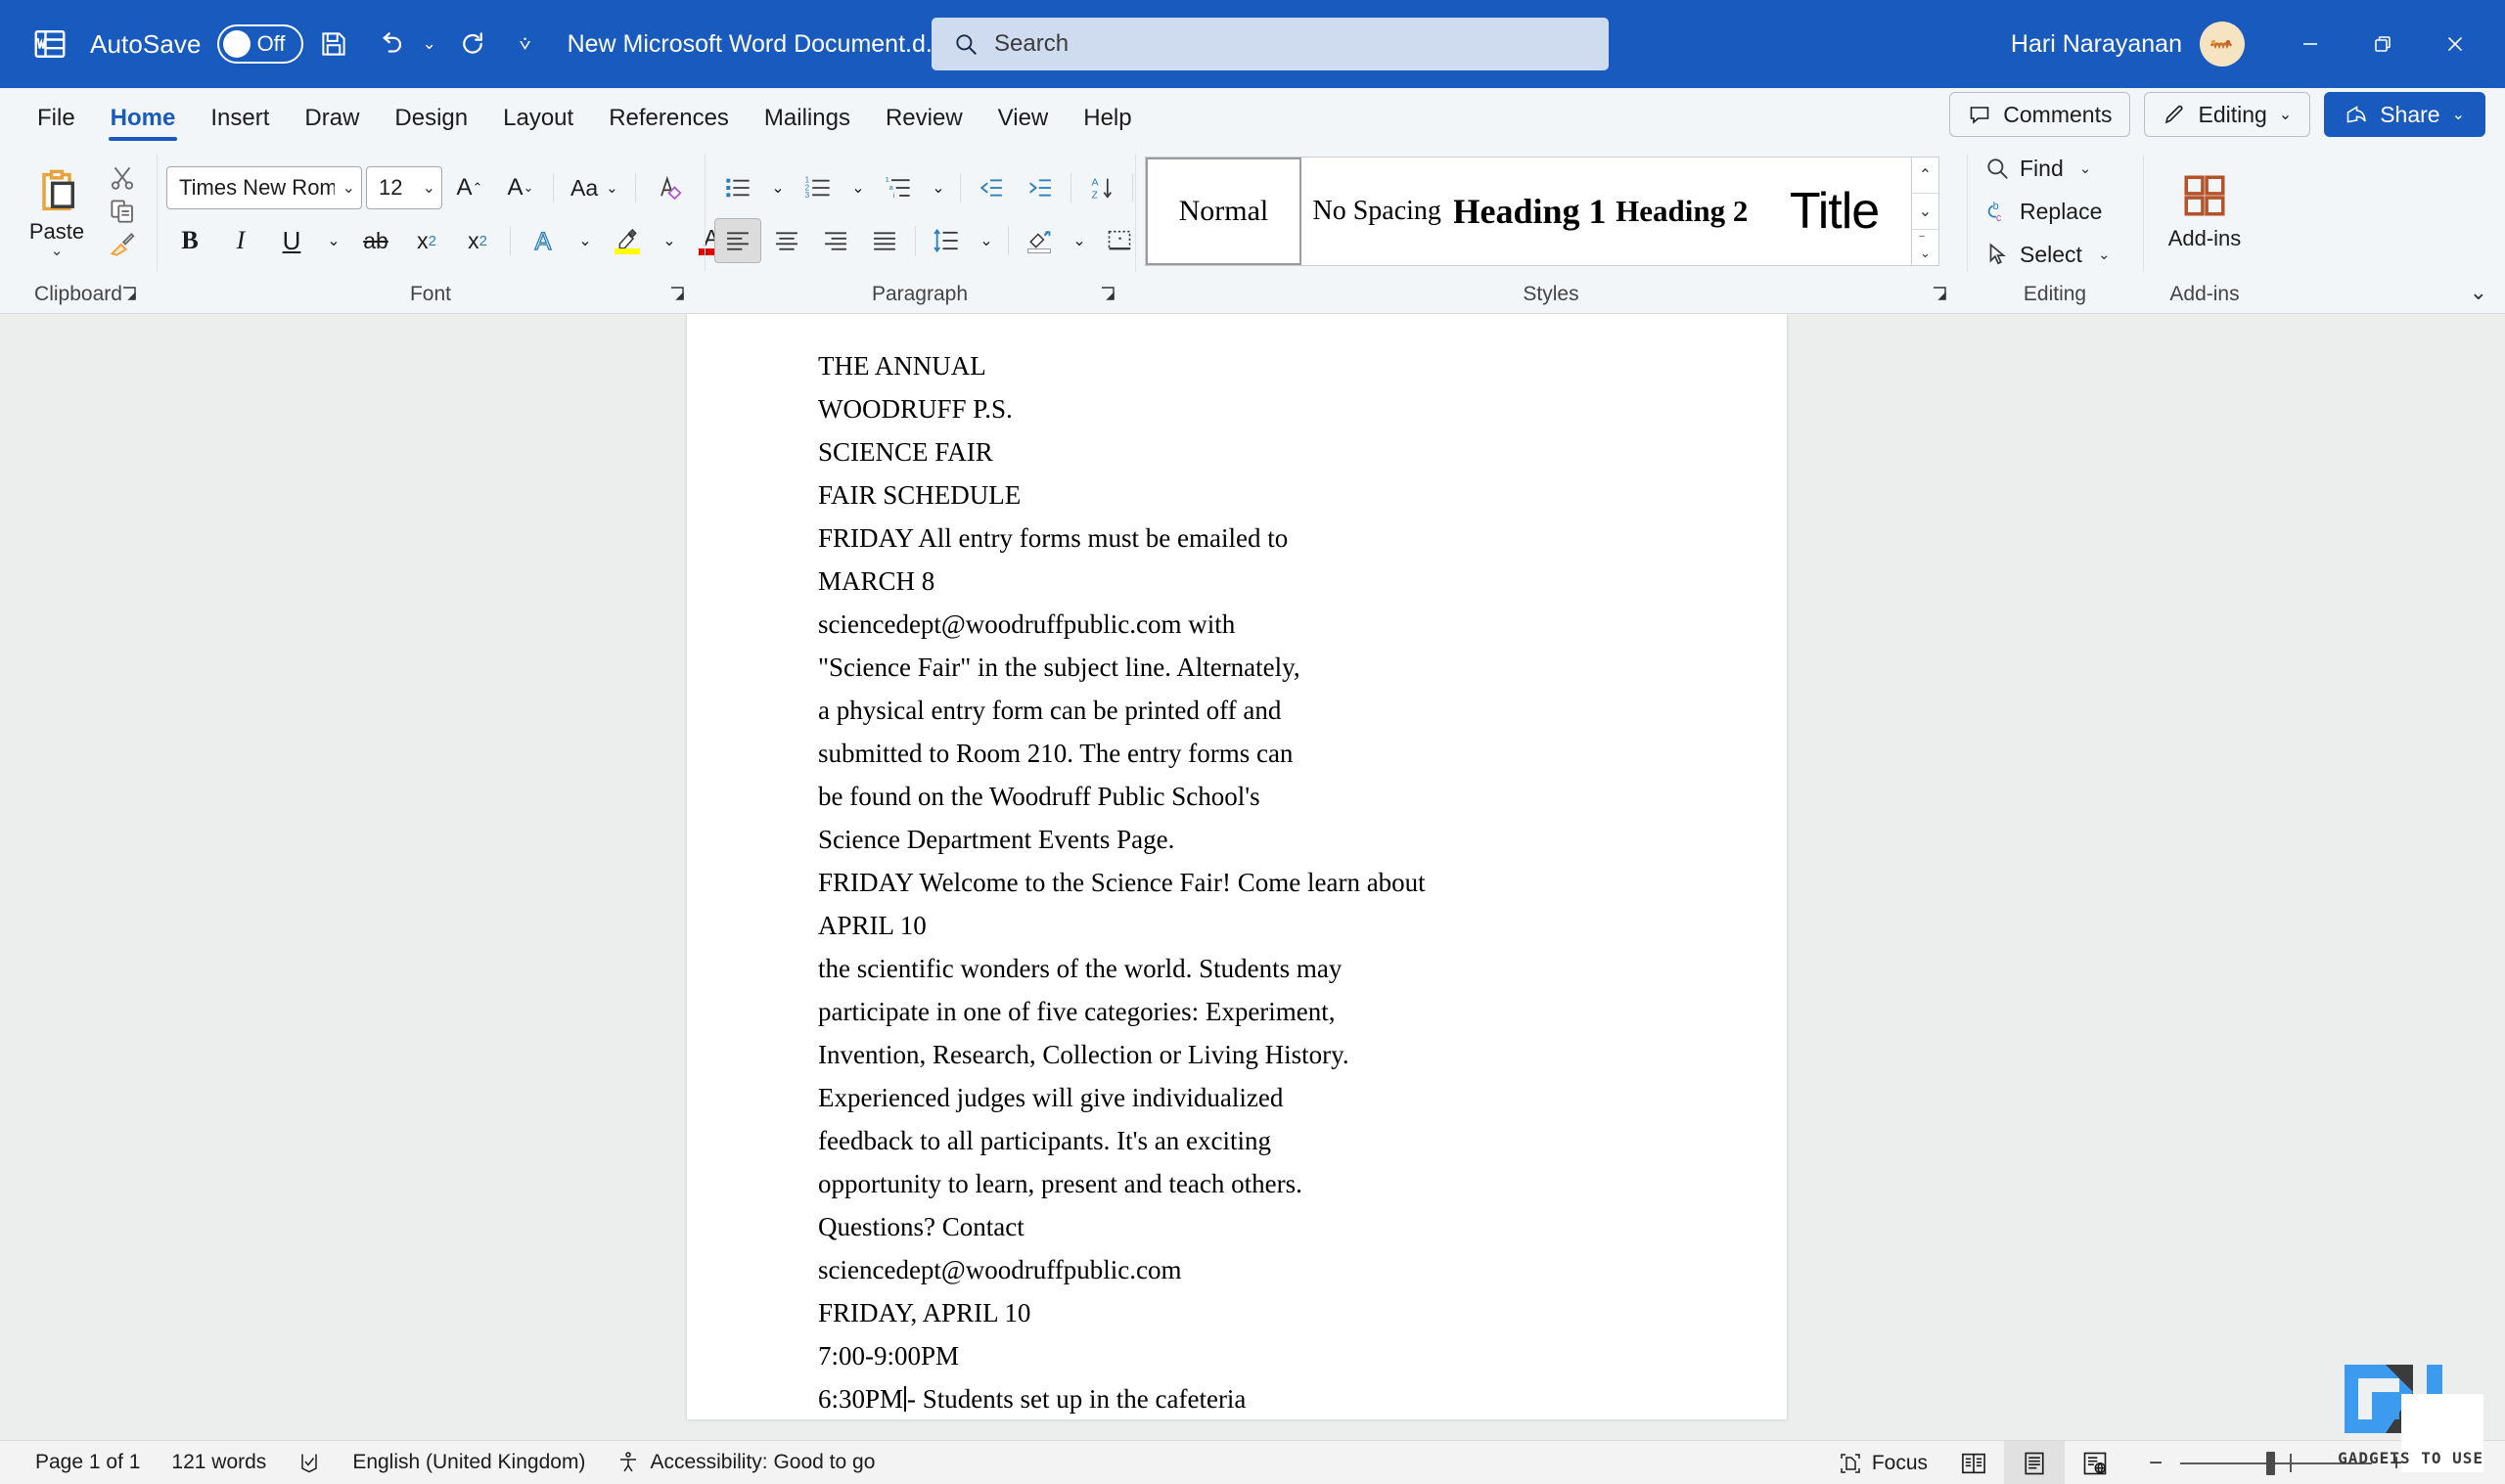 This screenshot has height=1484, width=2505. What do you see at coordinates (56, 118) in the screenshot?
I see `tab-file: File` at bounding box center [56, 118].